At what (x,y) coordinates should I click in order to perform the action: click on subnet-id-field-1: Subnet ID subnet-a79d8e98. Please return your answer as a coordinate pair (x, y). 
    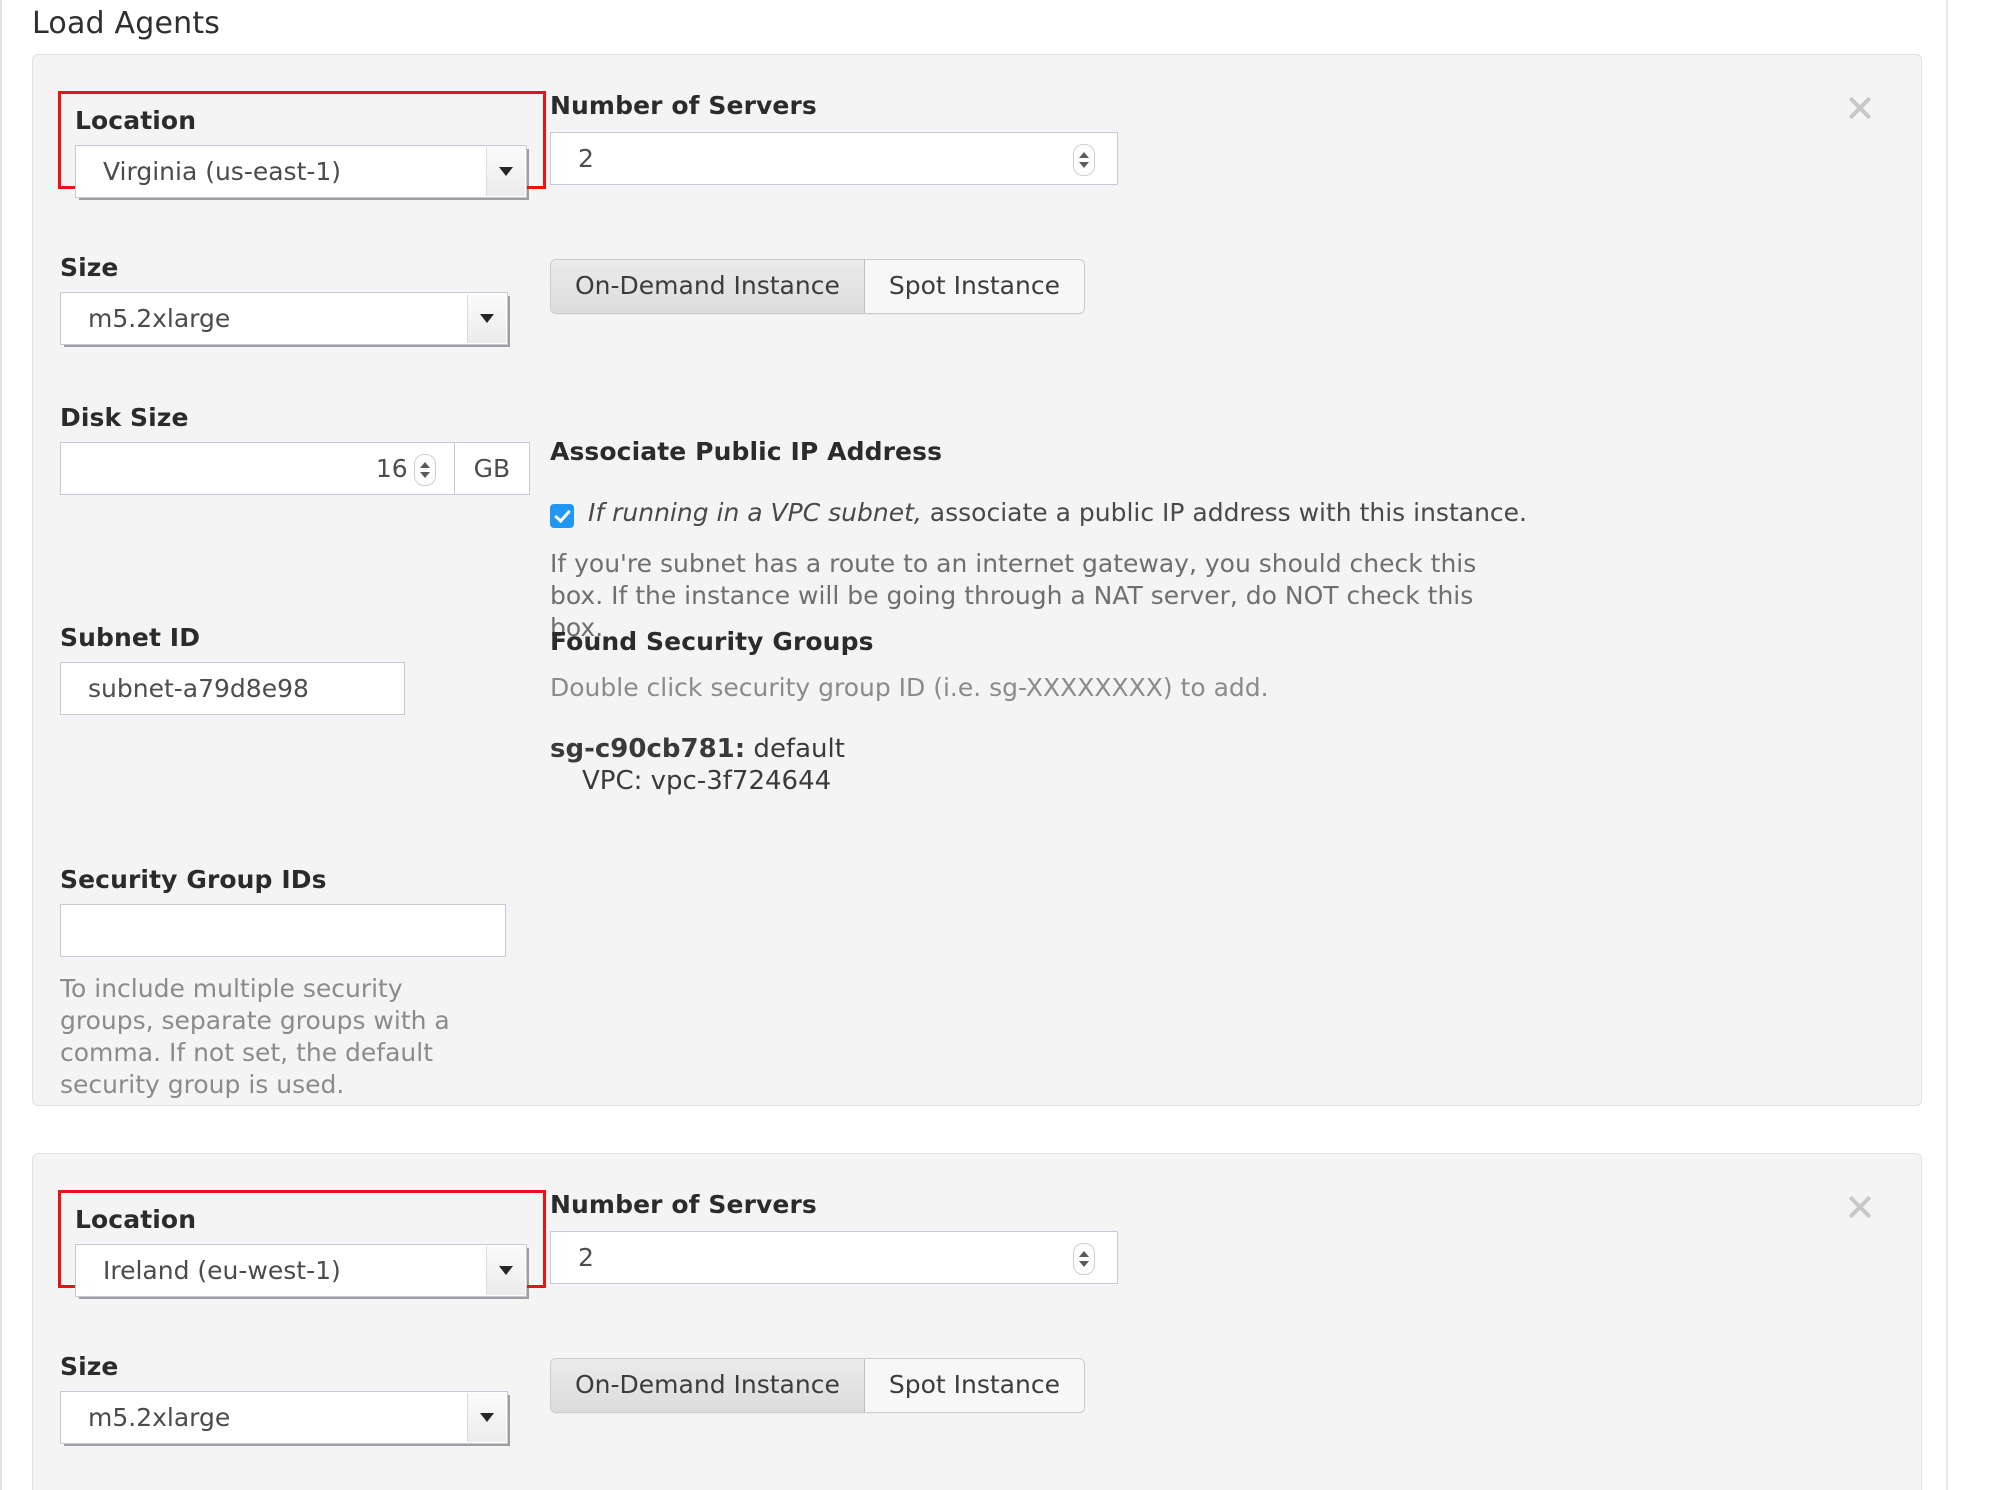
    Looking at the image, I should click on (295, 669).